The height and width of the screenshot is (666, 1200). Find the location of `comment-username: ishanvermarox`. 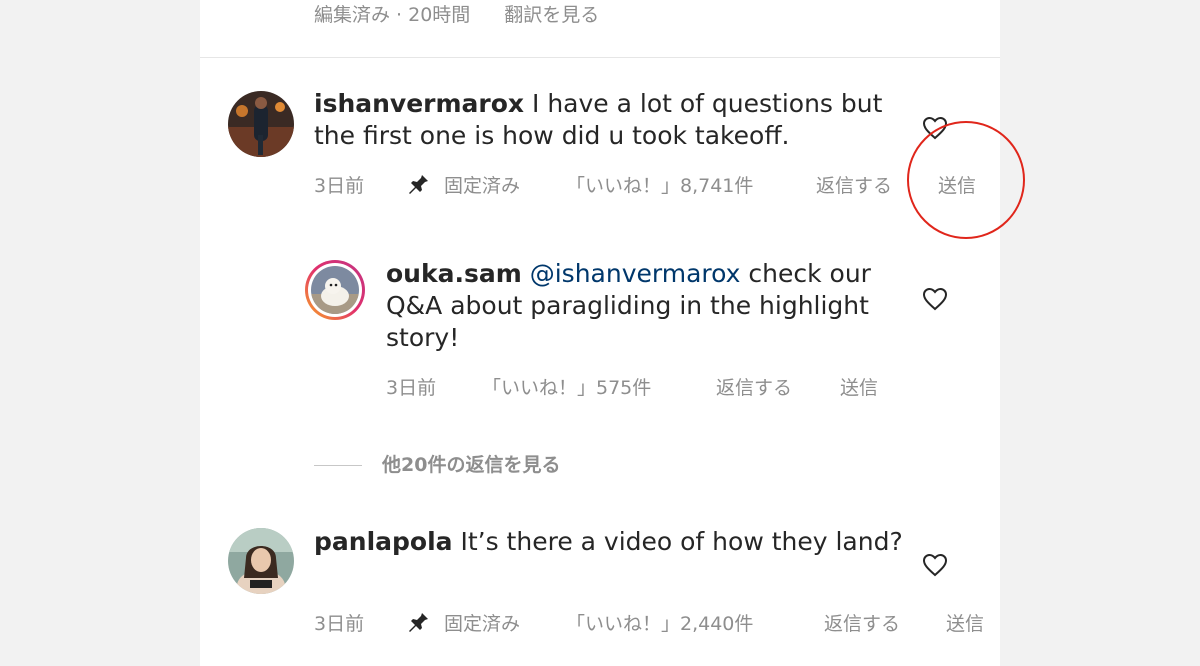

comment-username: ishanvermarox is located at coordinates (419, 103).